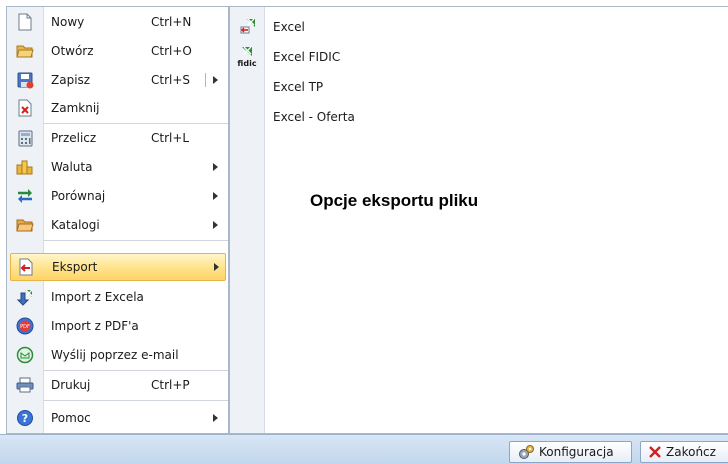 This screenshot has width=728, height=464. What do you see at coordinates (25, 167) in the screenshot?
I see `coins-icon` at bounding box center [25, 167].